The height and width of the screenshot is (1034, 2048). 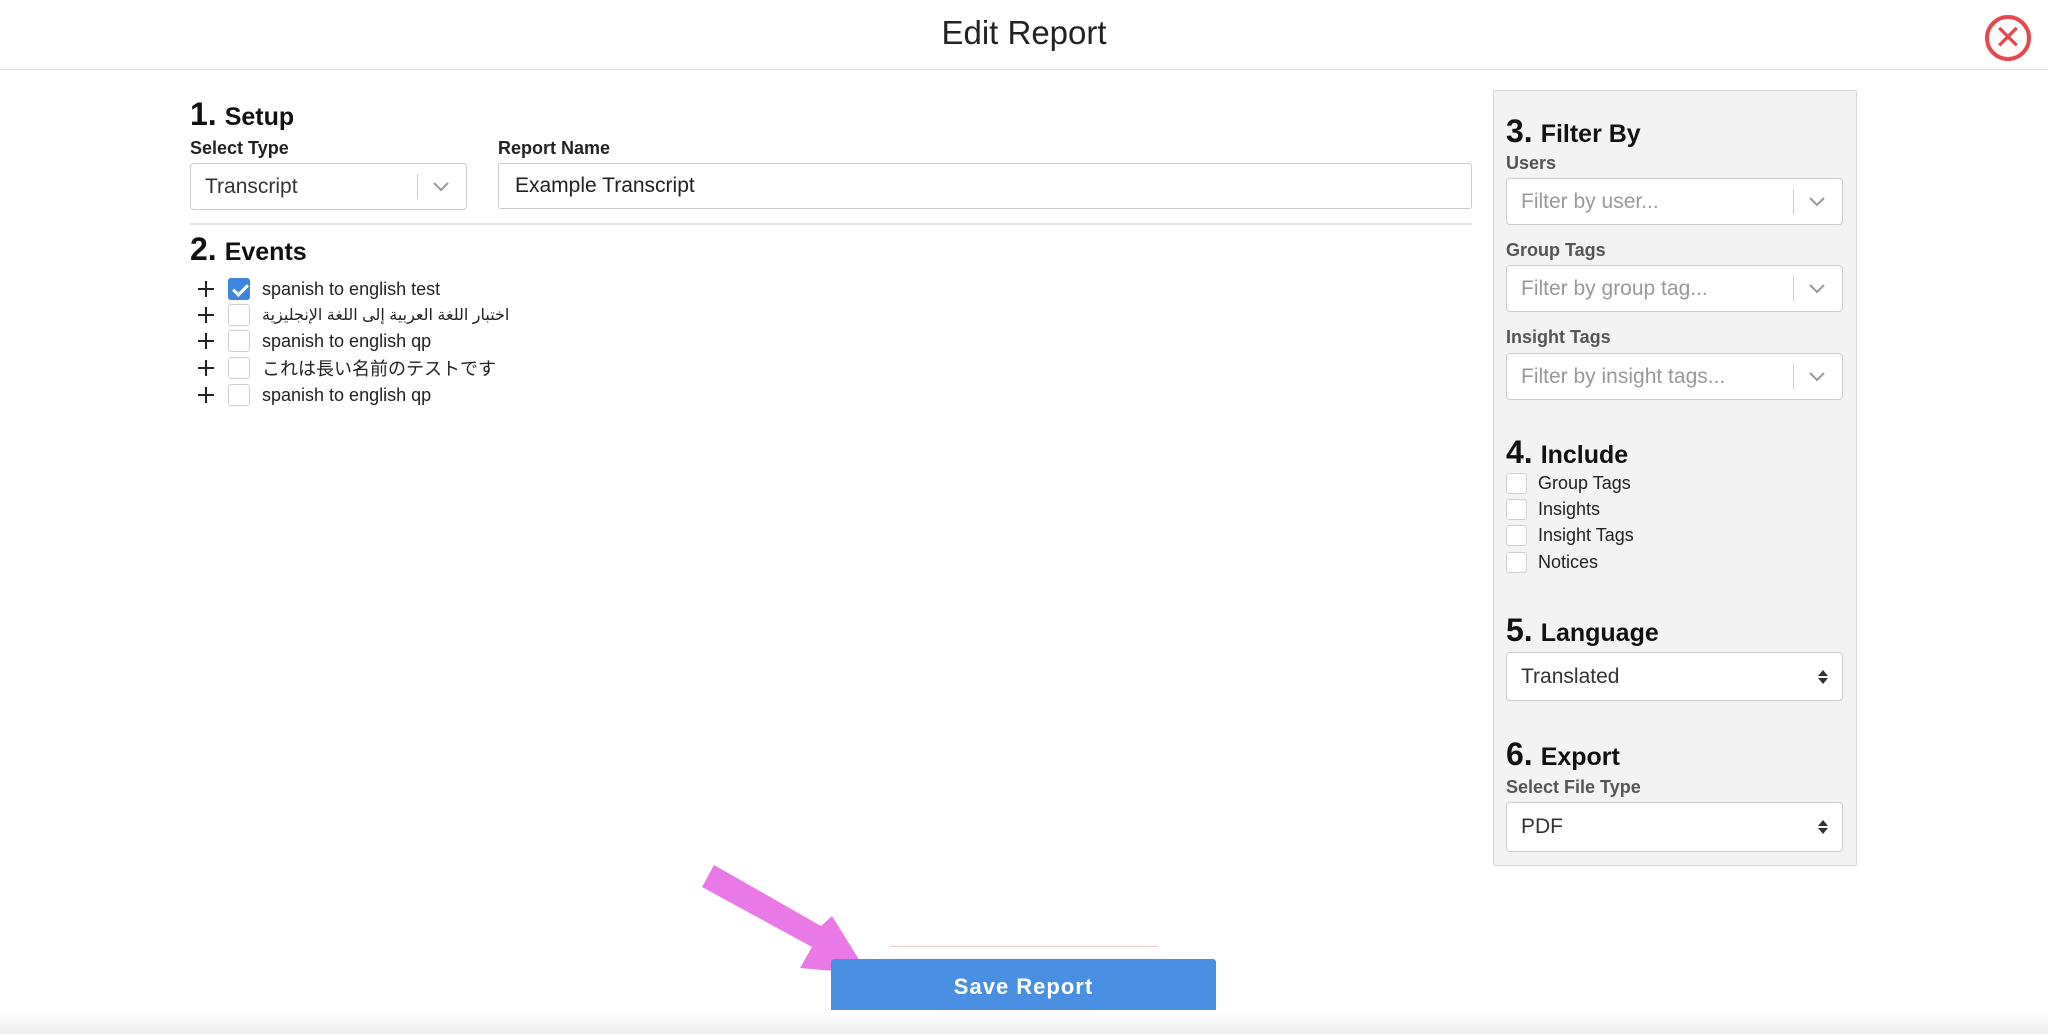 I want to click on file-type-label: Select File Type, so click(x=1573, y=787).